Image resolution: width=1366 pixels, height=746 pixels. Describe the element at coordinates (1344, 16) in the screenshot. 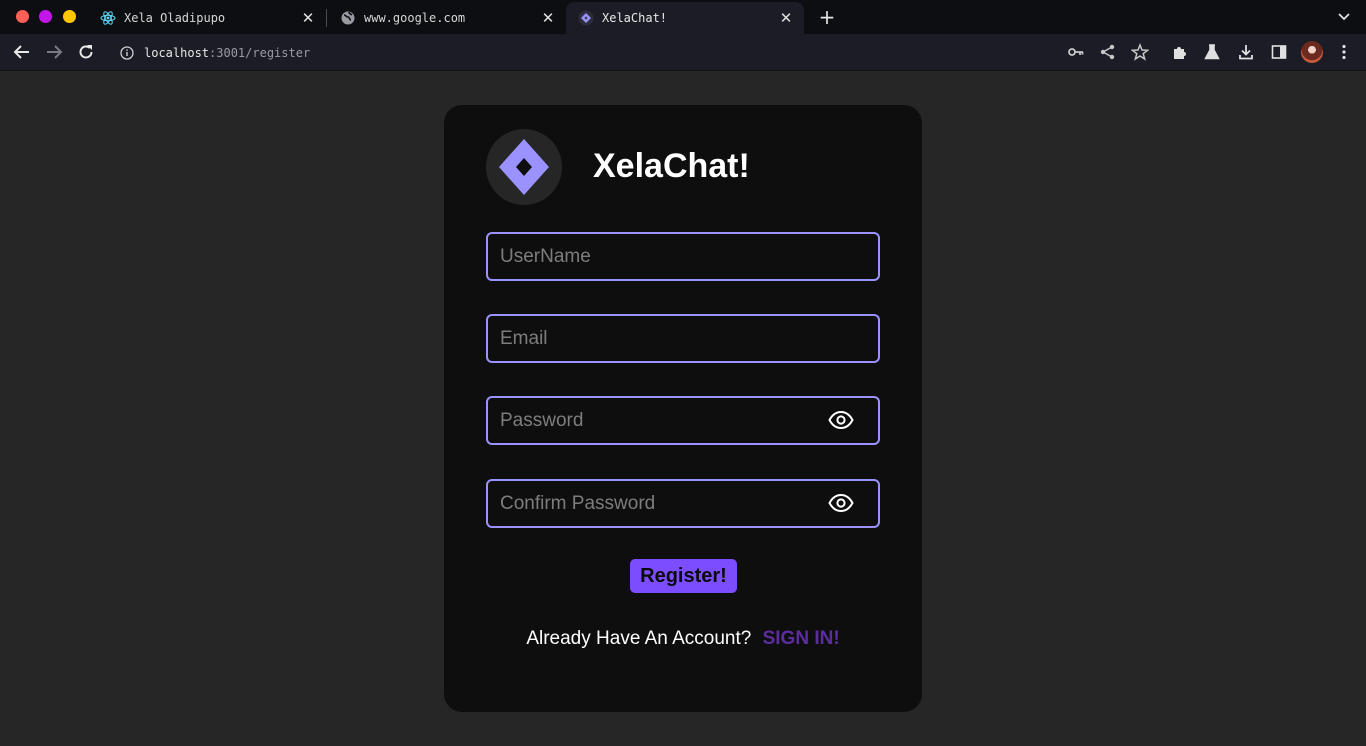

I see `chevron-down-icon` at that location.